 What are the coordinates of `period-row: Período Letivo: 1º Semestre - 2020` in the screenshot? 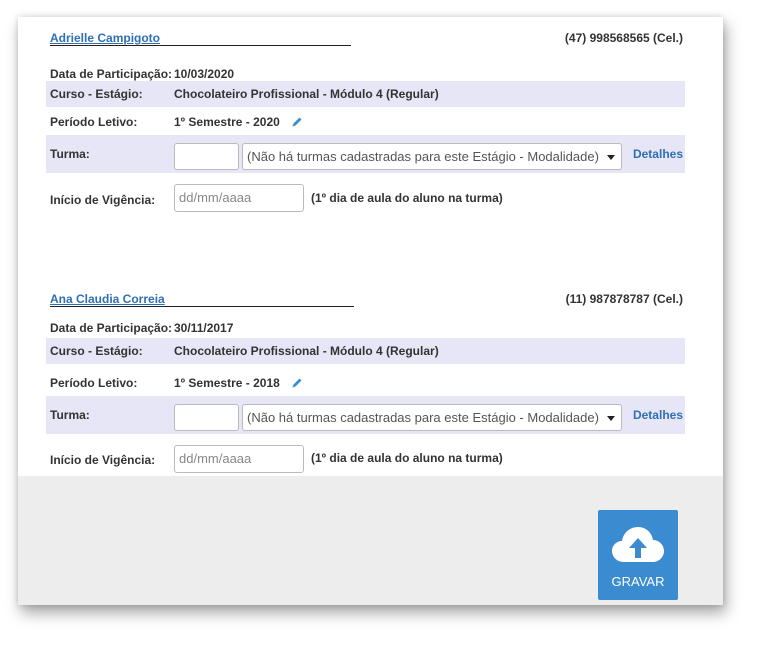 It's located at (365, 122).